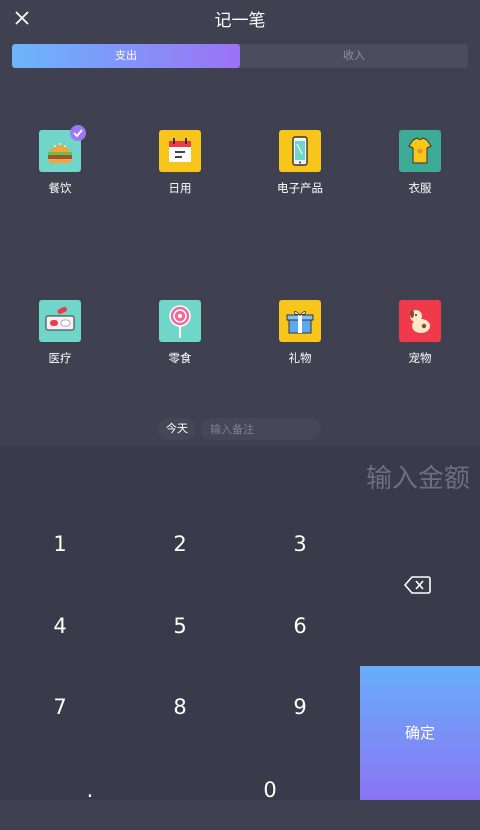 The image size is (480, 830). I want to click on category-label: 电子产品, so click(300, 188).